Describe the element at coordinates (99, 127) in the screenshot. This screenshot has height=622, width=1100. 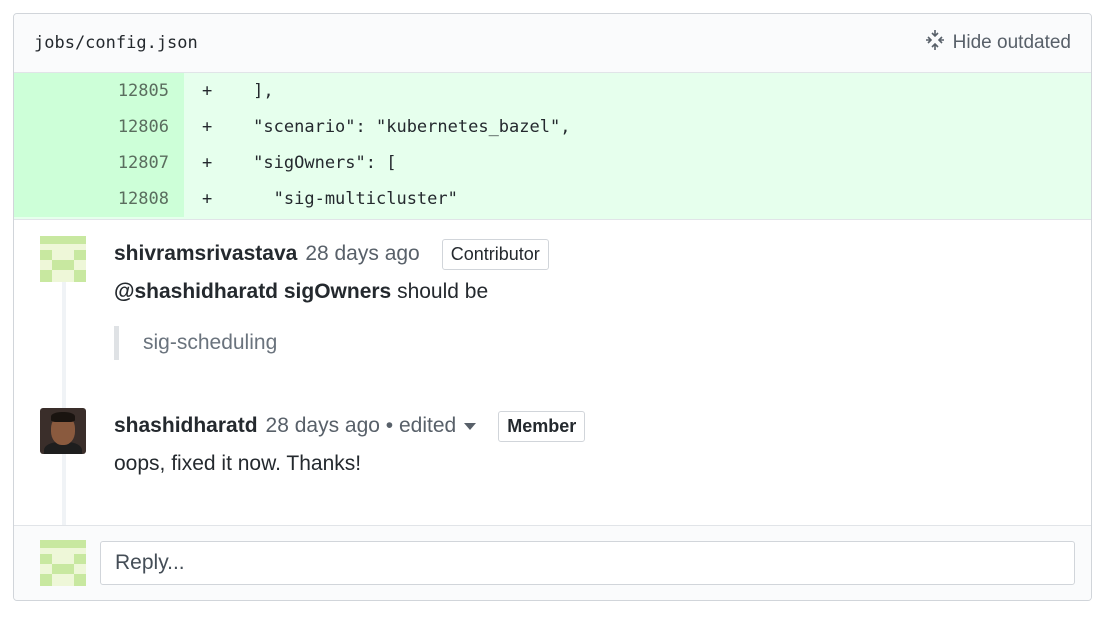
I see `line-number: 12806` at that location.